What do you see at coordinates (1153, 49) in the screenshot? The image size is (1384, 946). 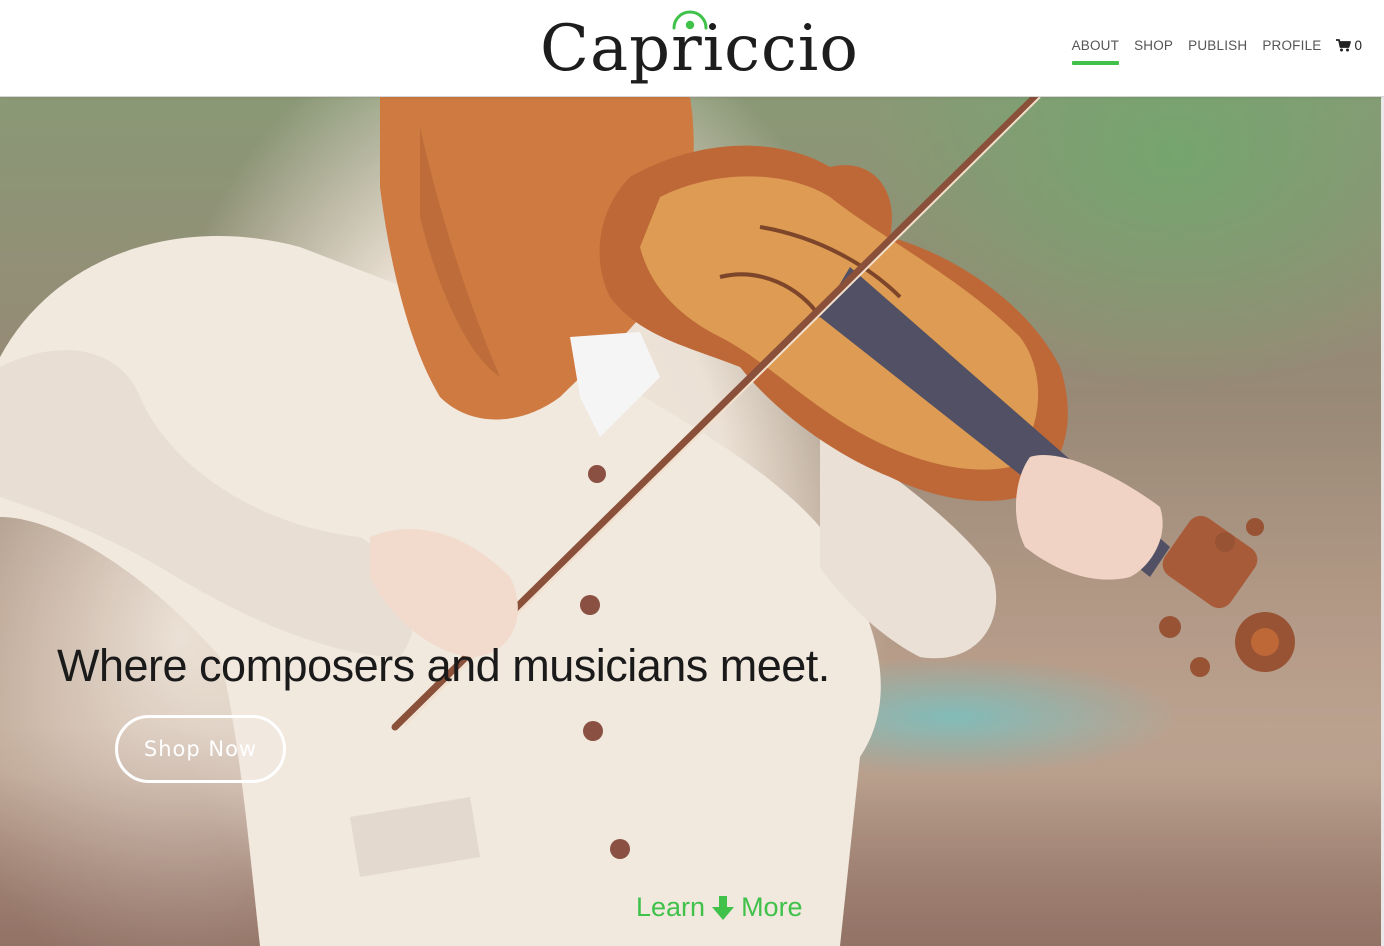 I see `nav-item-shop: SHOP` at bounding box center [1153, 49].